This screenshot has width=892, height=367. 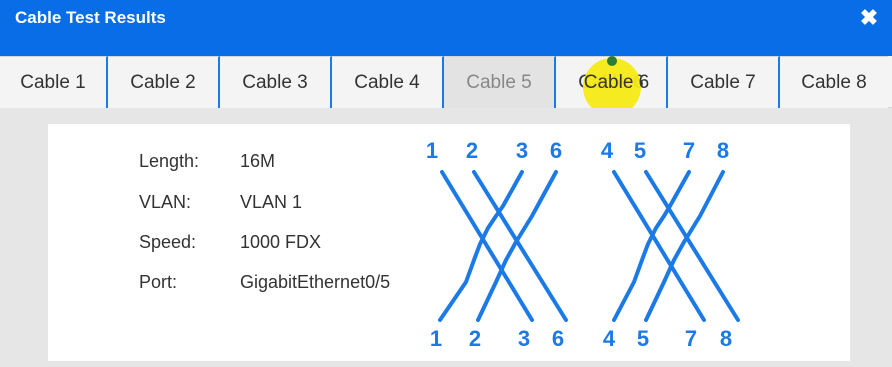 What do you see at coordinates (556, 150) in the screenshot?
I see `top-pin-6: 6` at bounding box center [556, 150].